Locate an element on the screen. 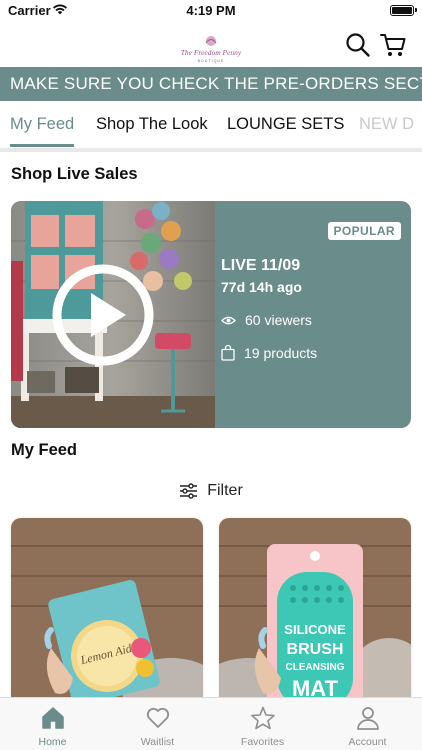 The height and width of the screenshot is (750, 422). product-card: SILICONE BRUSH CLEANSING MAT is located at coordinates (315, 613).